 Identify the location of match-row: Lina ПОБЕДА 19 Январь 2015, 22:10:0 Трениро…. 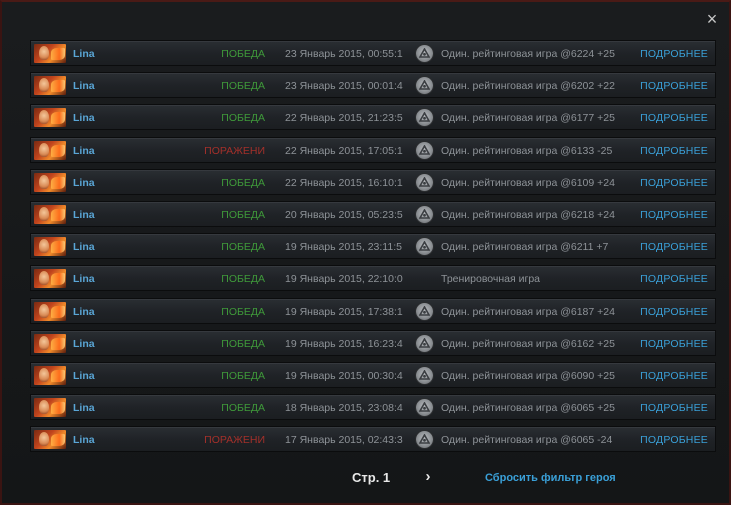
(373, 278).